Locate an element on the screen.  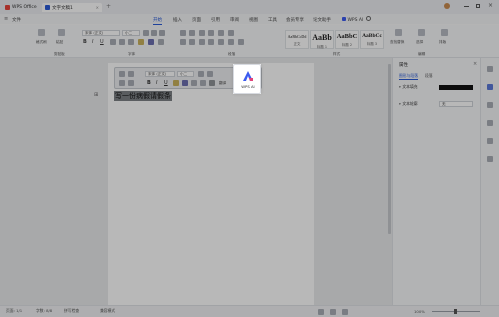
menu-review: 审阅 is located at coordinates (234, 20).